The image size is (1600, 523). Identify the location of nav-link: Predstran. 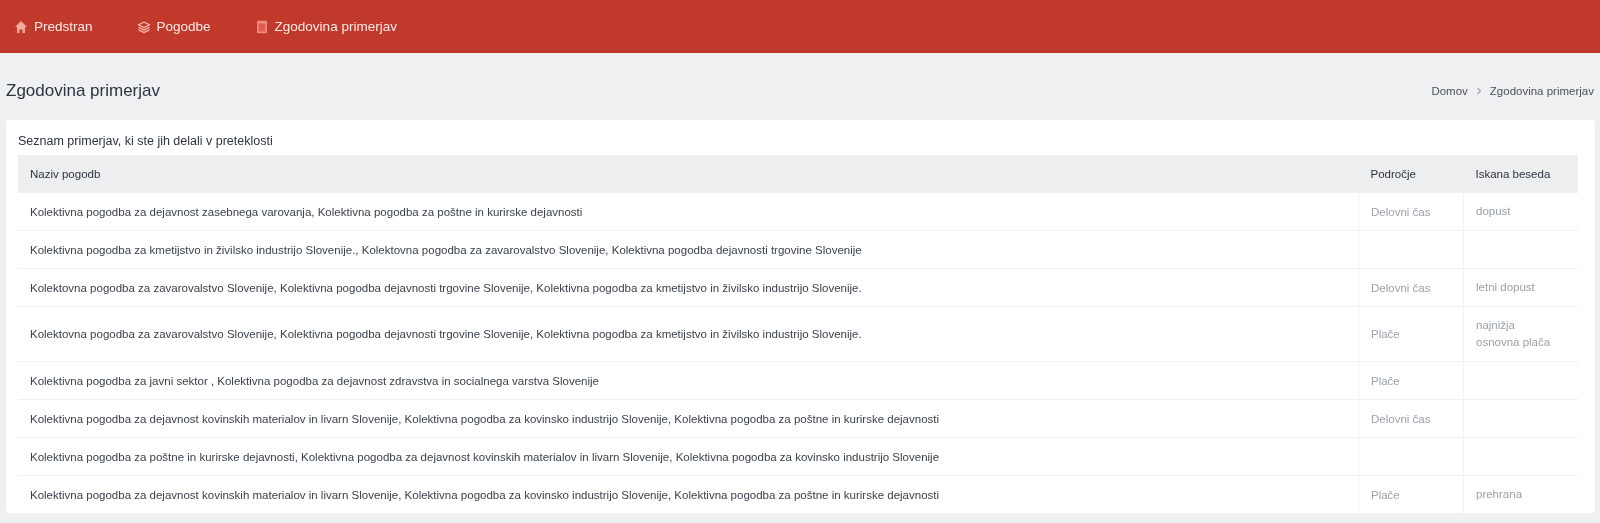
(54, 26).